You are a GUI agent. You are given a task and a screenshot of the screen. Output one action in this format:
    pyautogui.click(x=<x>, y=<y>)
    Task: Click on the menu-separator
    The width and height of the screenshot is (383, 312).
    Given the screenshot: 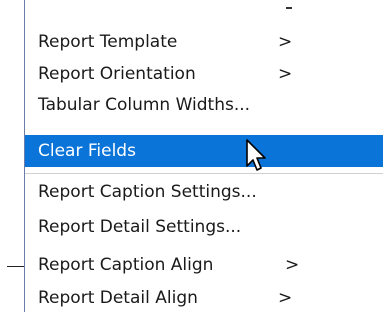 What is the action you would take?
    pyautogui.click(x=204, y=173)
    